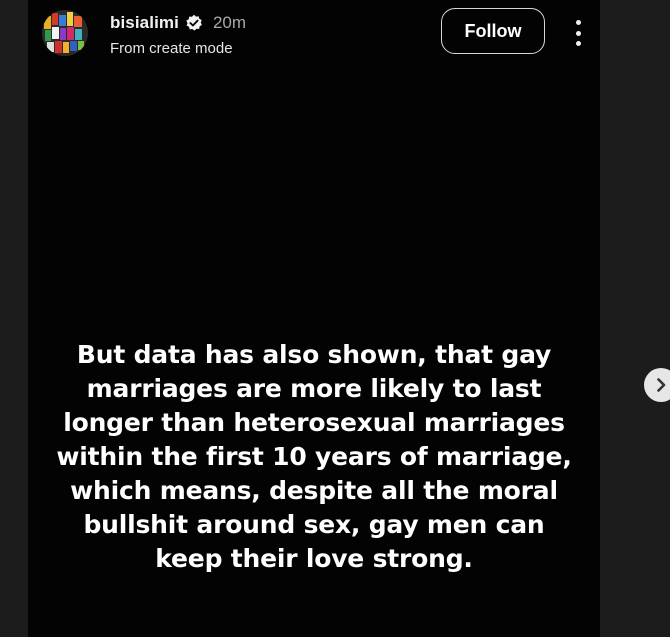 This screenshot has width=670, height=637. I want to click on more-options-icon, so click(578, 33).